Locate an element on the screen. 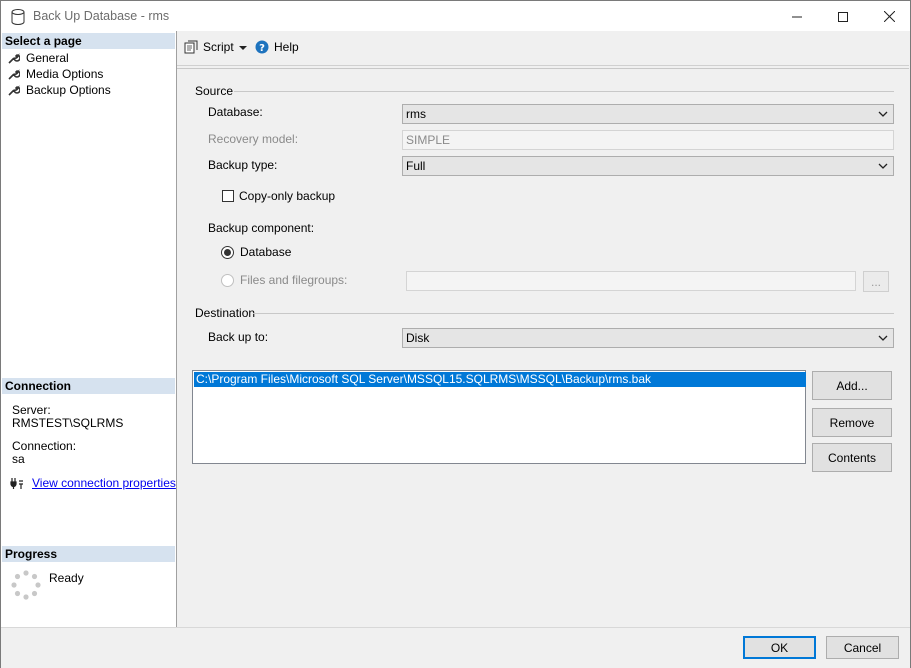 The height and width of the screenshot is (668, 911). recovery-model-field: SIMPLE is located at coordinates (648, 140).